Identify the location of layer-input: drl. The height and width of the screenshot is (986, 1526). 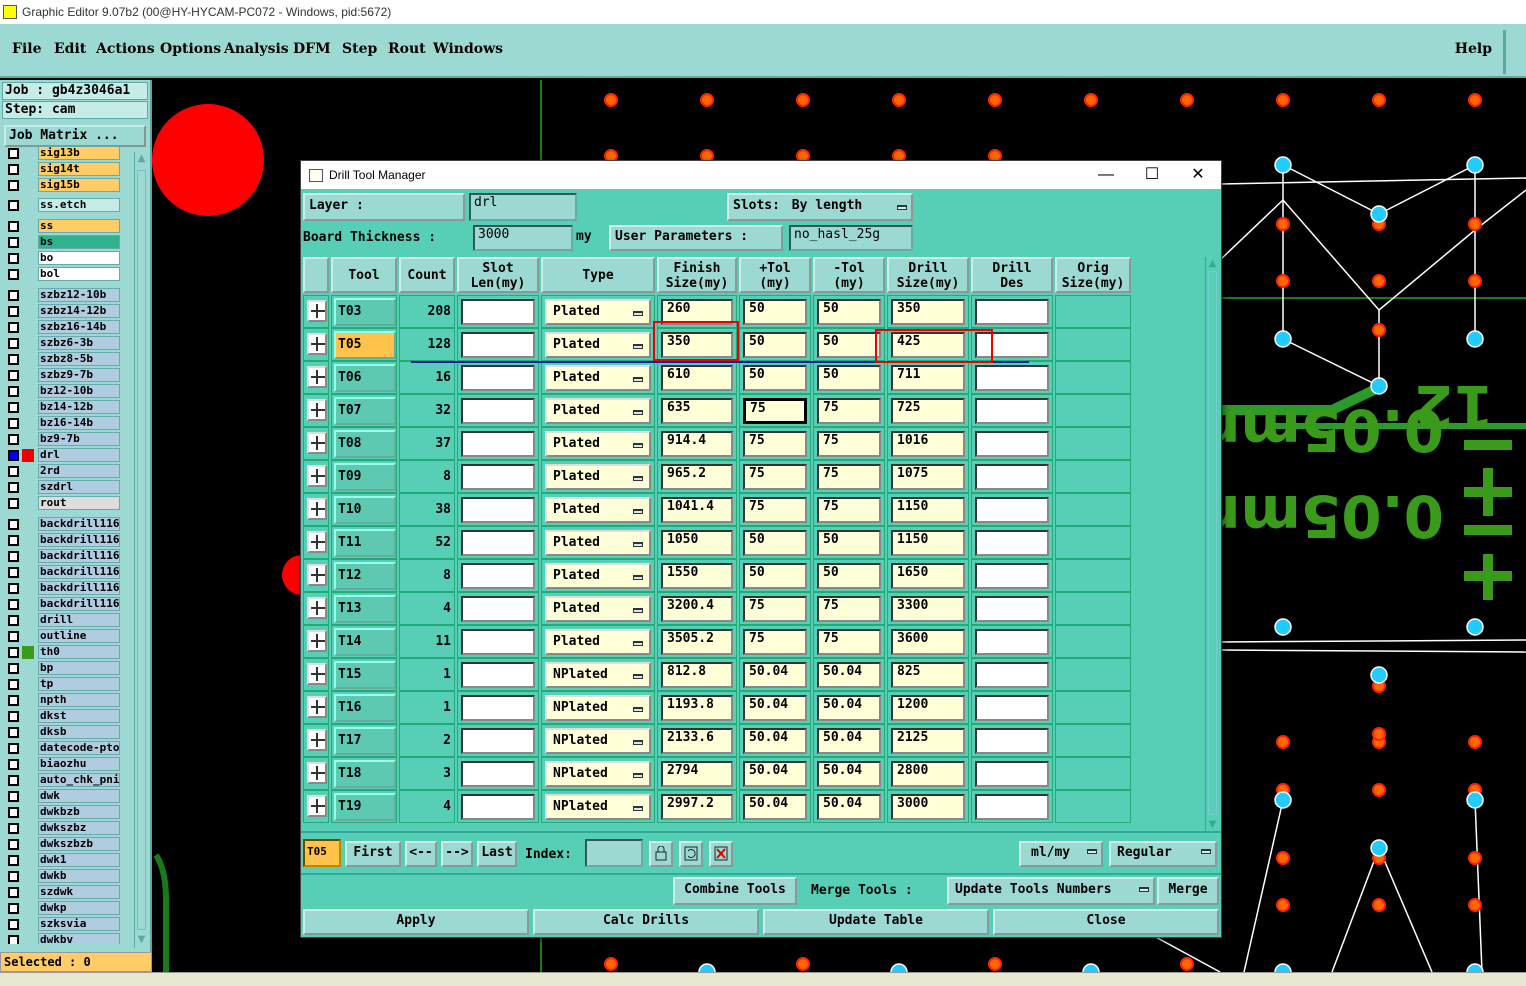
(523, 207).